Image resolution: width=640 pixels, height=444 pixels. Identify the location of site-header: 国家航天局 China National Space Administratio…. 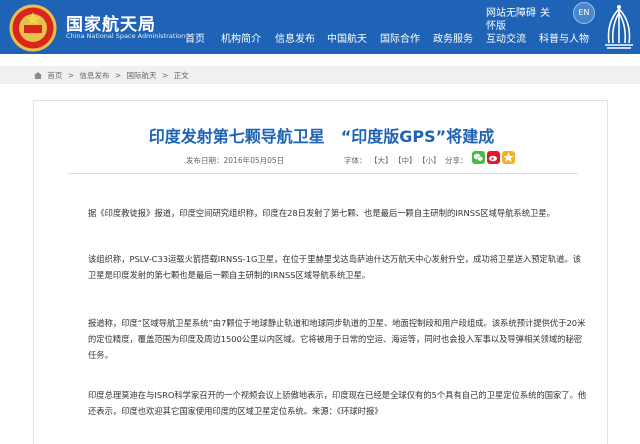
(320, 27).